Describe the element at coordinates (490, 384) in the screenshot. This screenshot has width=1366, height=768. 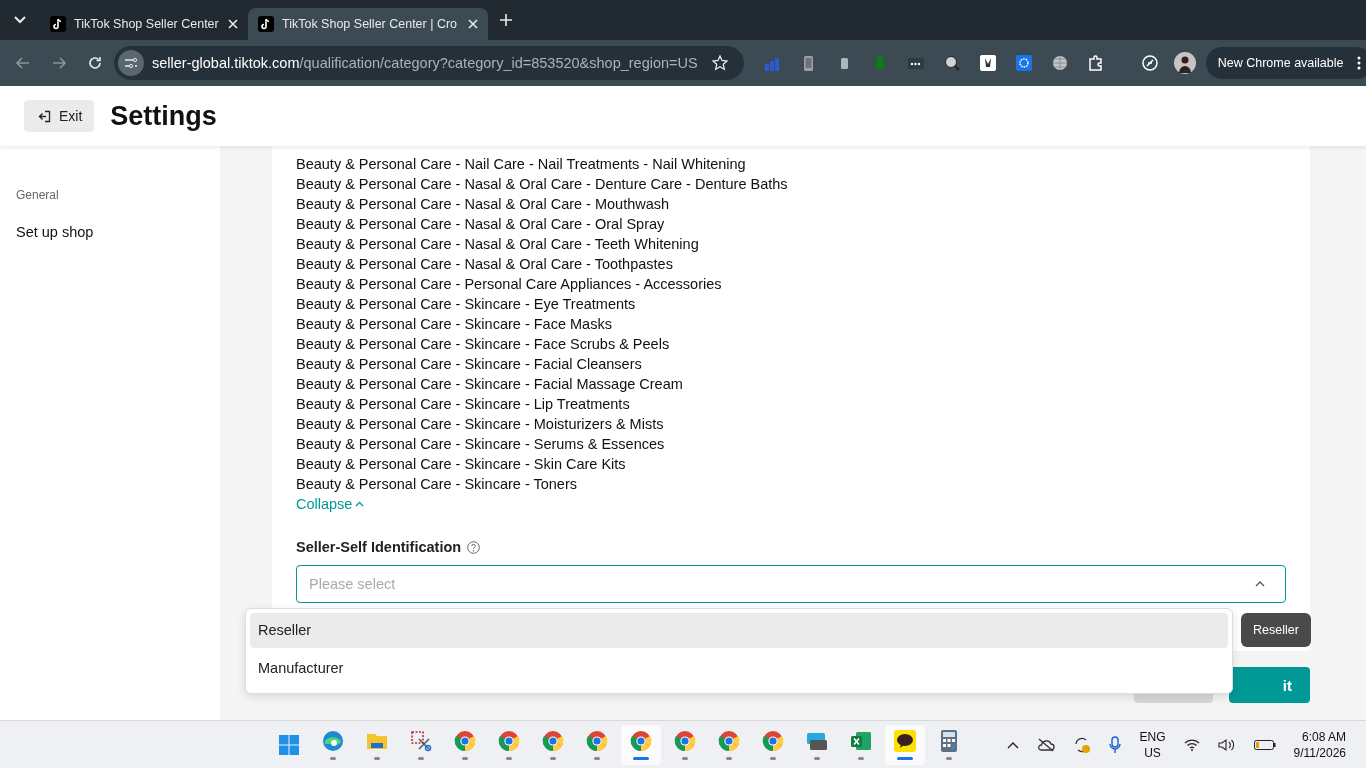
I see `category-line: Beauty & Personal Care - Skincare - Facial Massage Cream` at that location.